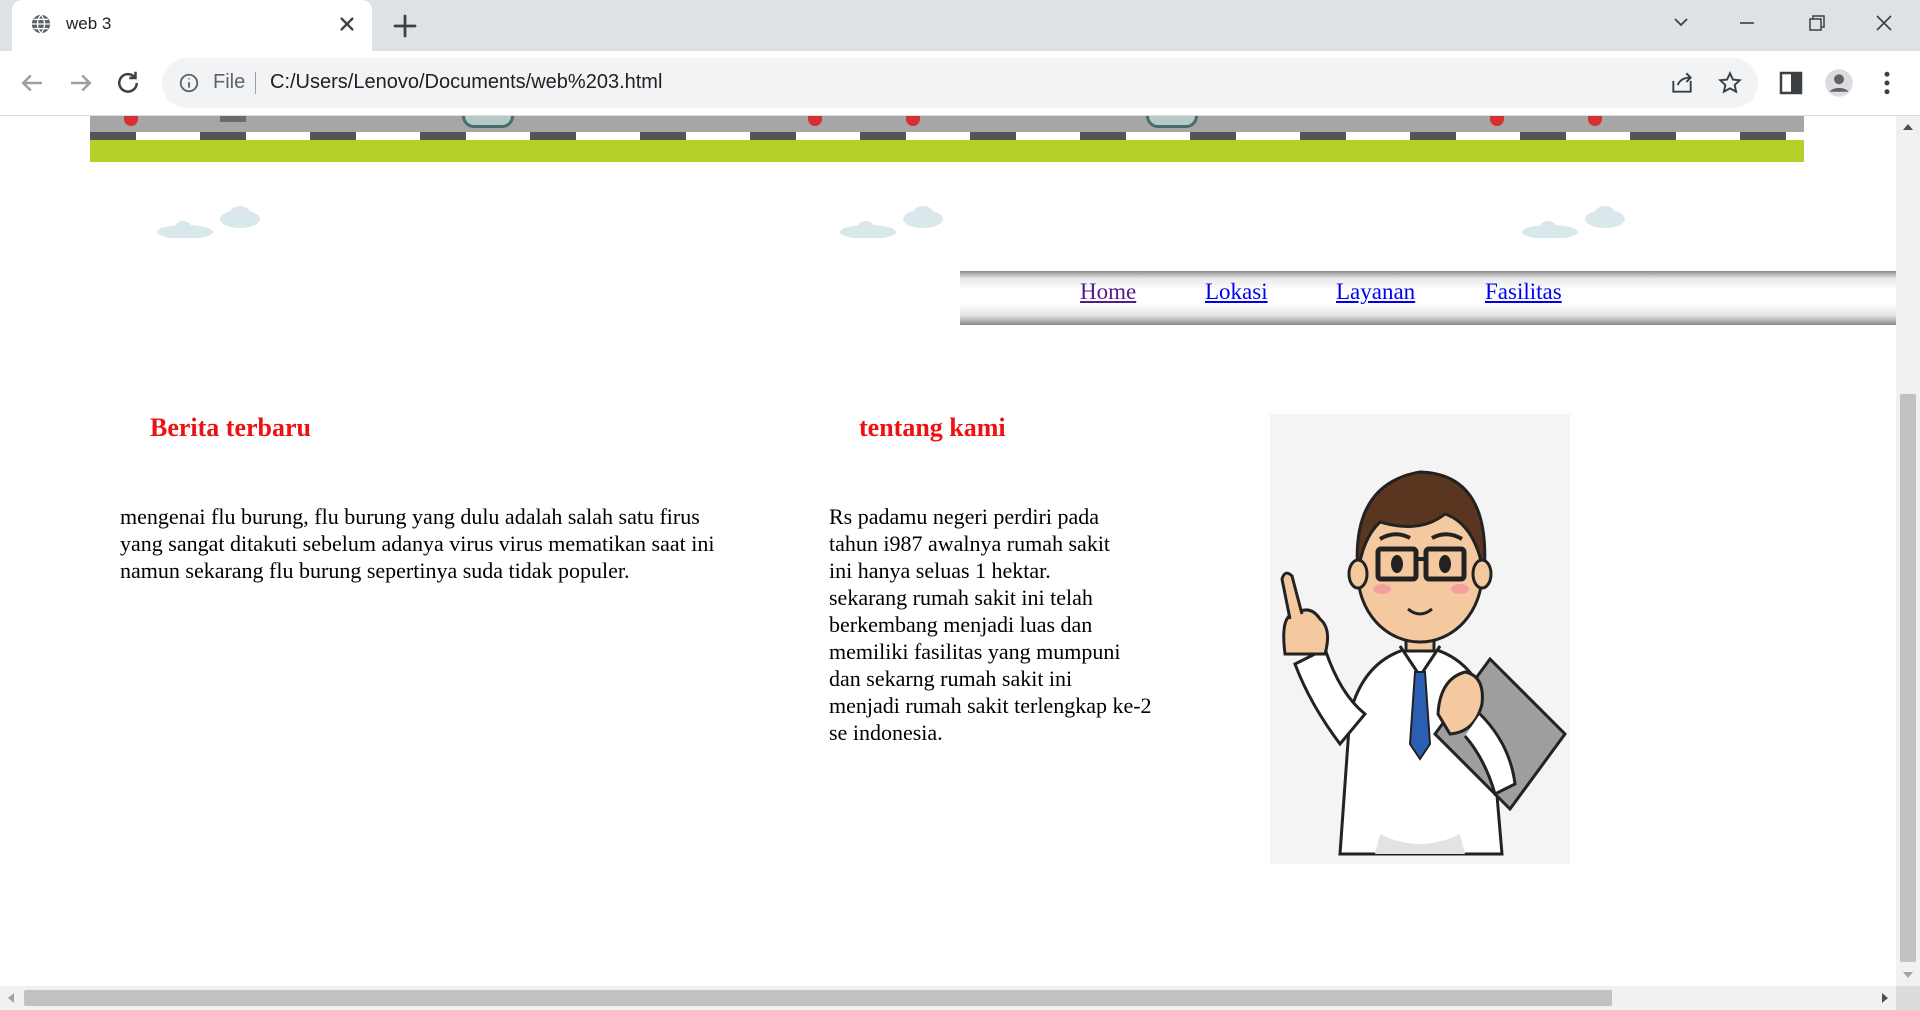 Image resolution: width=1920 pixels, height=1010 pixels. I want to click on about-line: dan sekarng rumah sakit ini, so click(951, 678).